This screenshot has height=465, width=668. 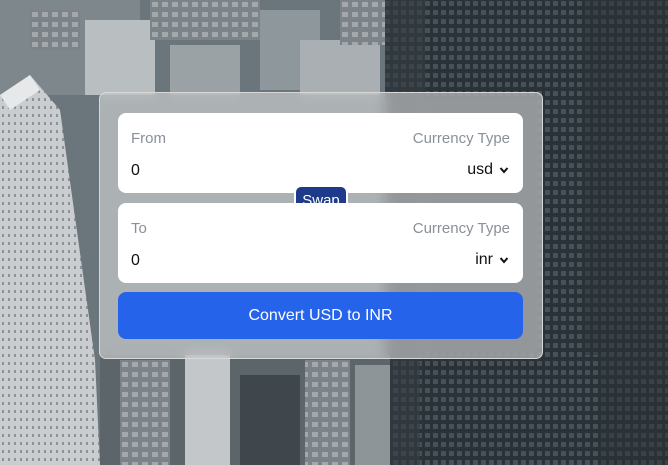 I want to click on from-currency-value: usd, so click(x=480, y=169).